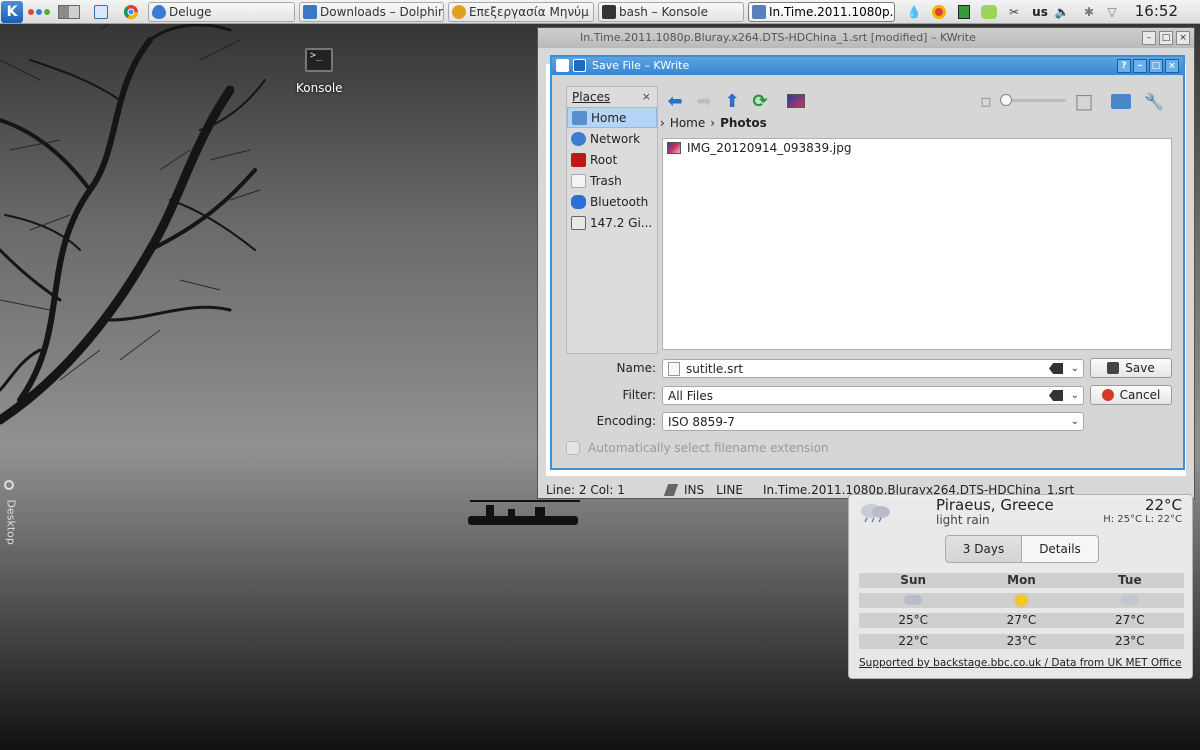  Describe the element at coordinates (609, 12) in the screenshot. I see `konsole-icon` at that location.